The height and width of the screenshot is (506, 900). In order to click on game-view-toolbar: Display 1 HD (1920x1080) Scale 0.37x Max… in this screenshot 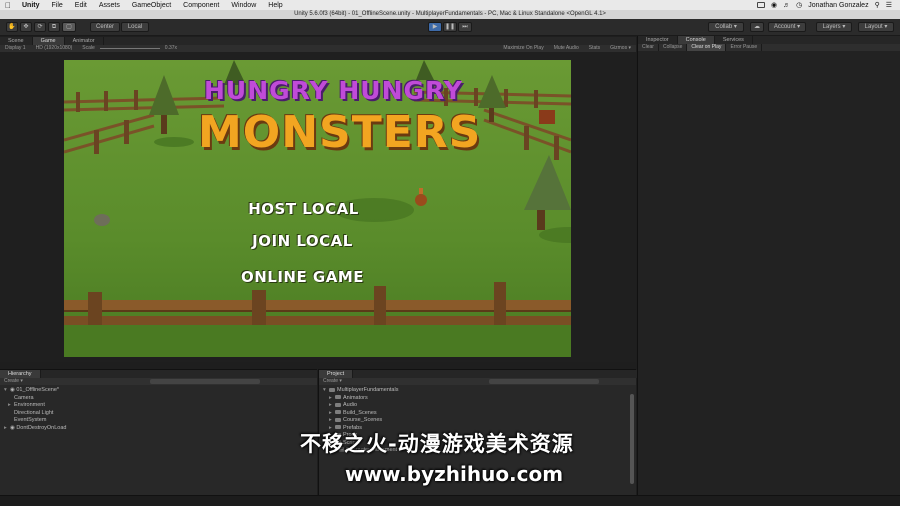, I will do `click(318, 48)`.